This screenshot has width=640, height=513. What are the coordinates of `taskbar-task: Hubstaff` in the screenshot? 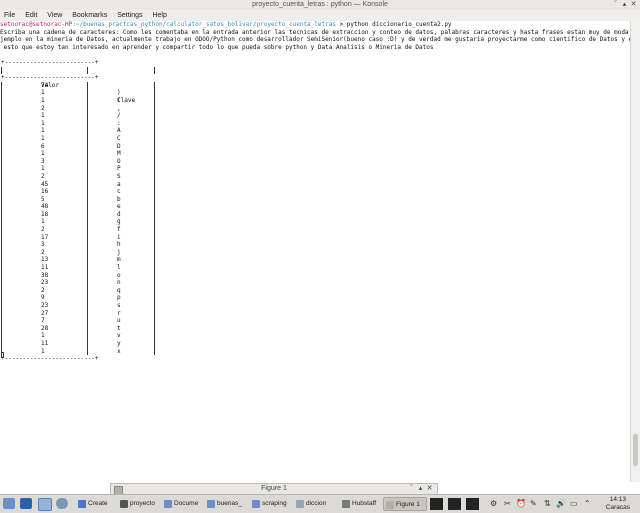 It's located at (360, 504).